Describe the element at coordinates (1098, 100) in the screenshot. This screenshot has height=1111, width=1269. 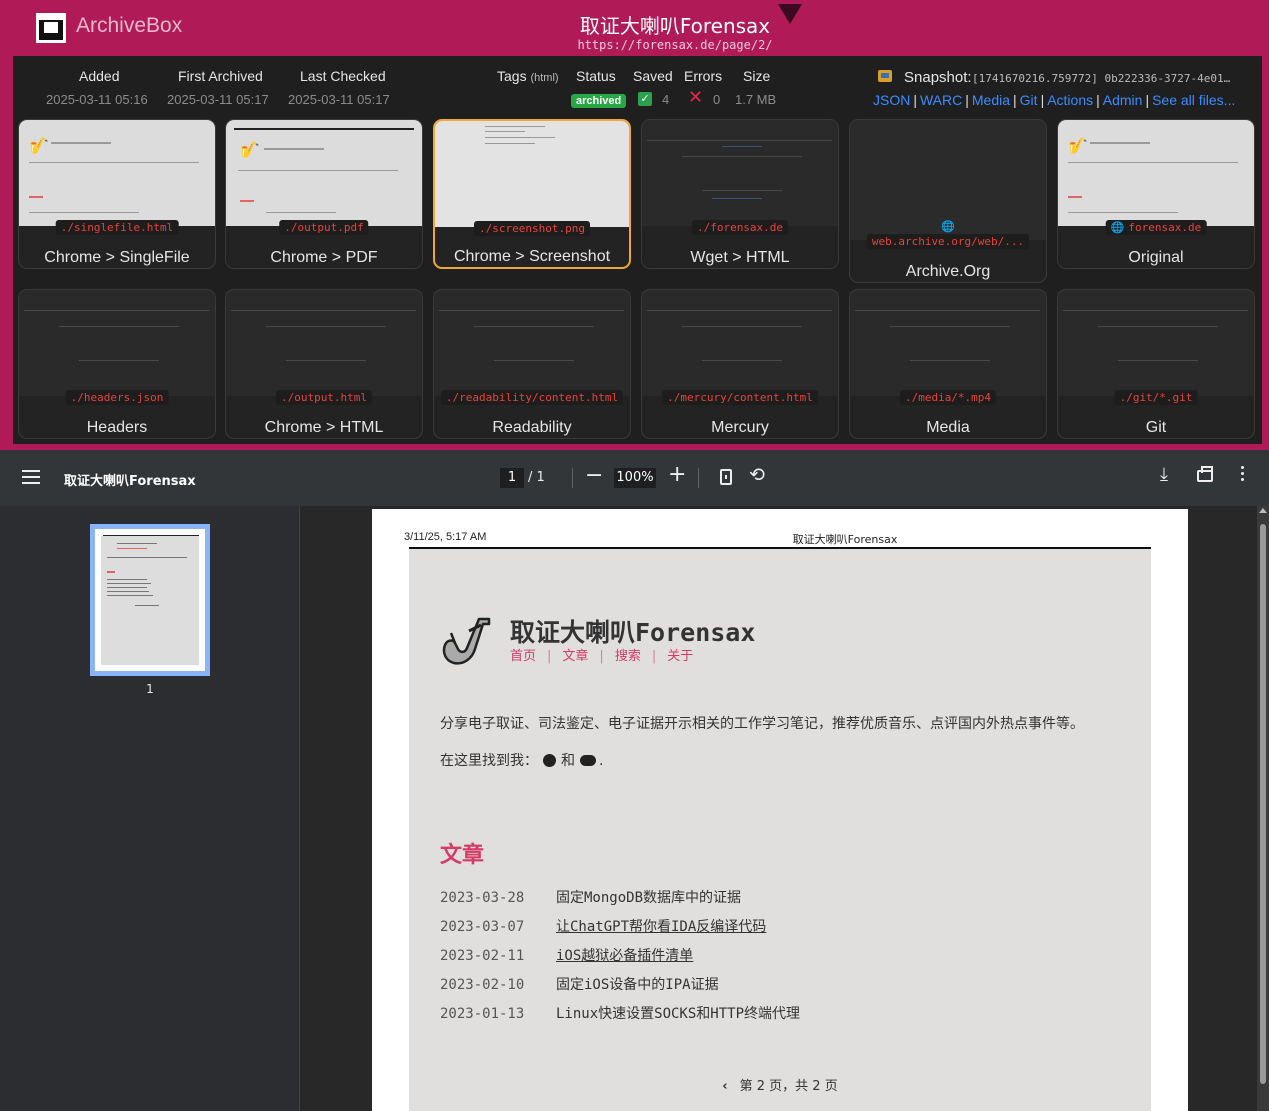
I see `link-sep: |` at that location.